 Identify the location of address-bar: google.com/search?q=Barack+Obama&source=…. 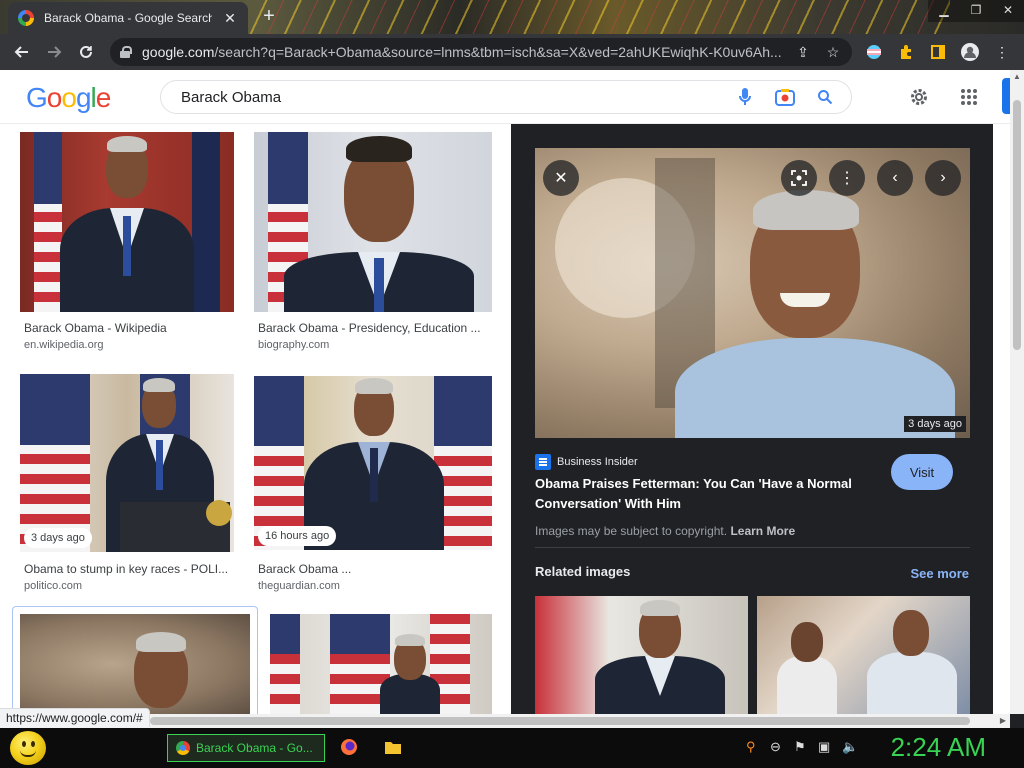
(481, 52).